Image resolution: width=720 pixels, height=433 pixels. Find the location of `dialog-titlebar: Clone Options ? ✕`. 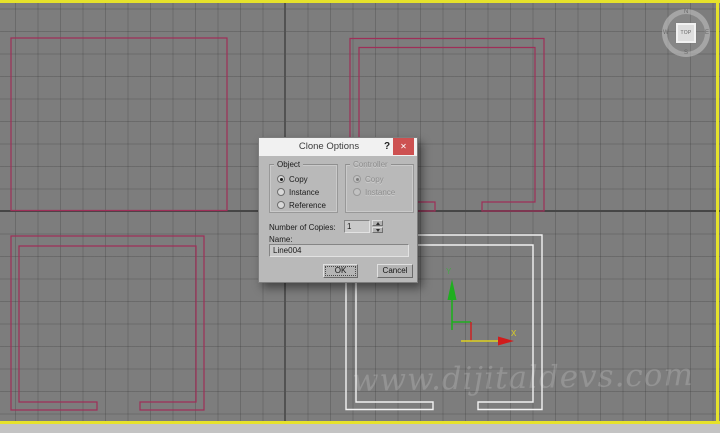

dialog-titlebar: Clone Options ? ✕ is located at coordinates (338, 147).